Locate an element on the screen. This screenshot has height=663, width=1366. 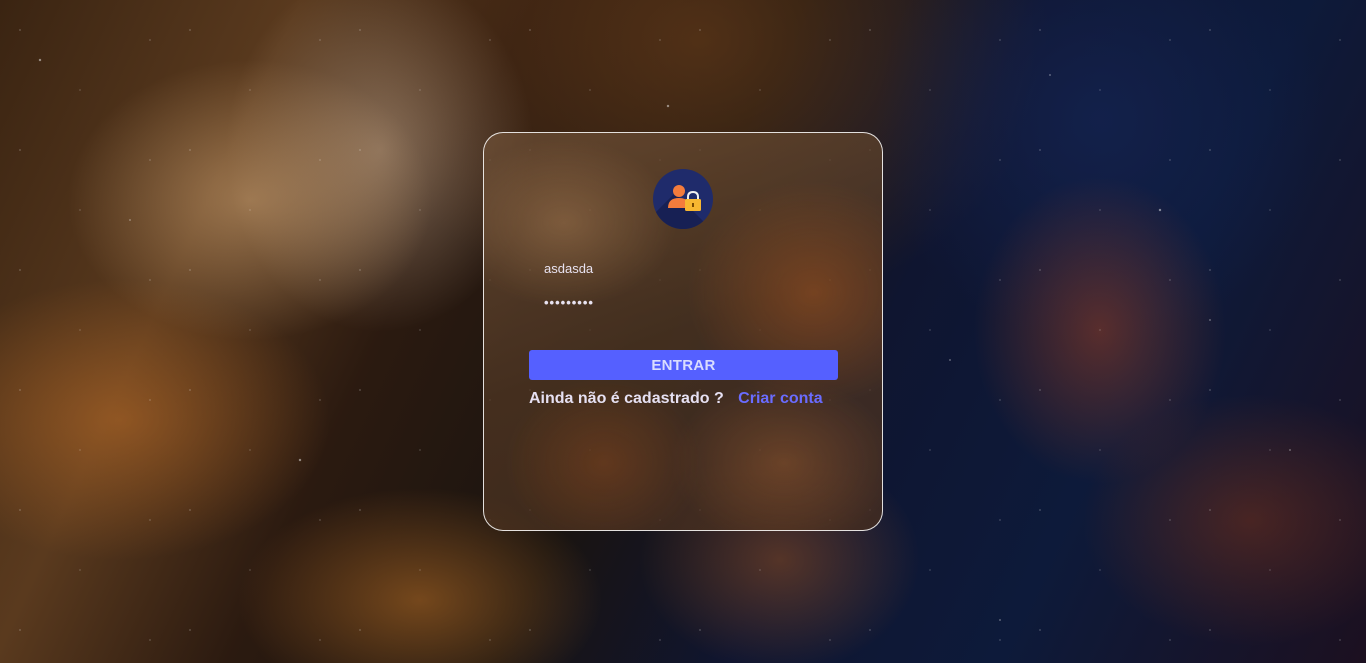
password-input: ••••••••• is located at coordinates (684, 306).